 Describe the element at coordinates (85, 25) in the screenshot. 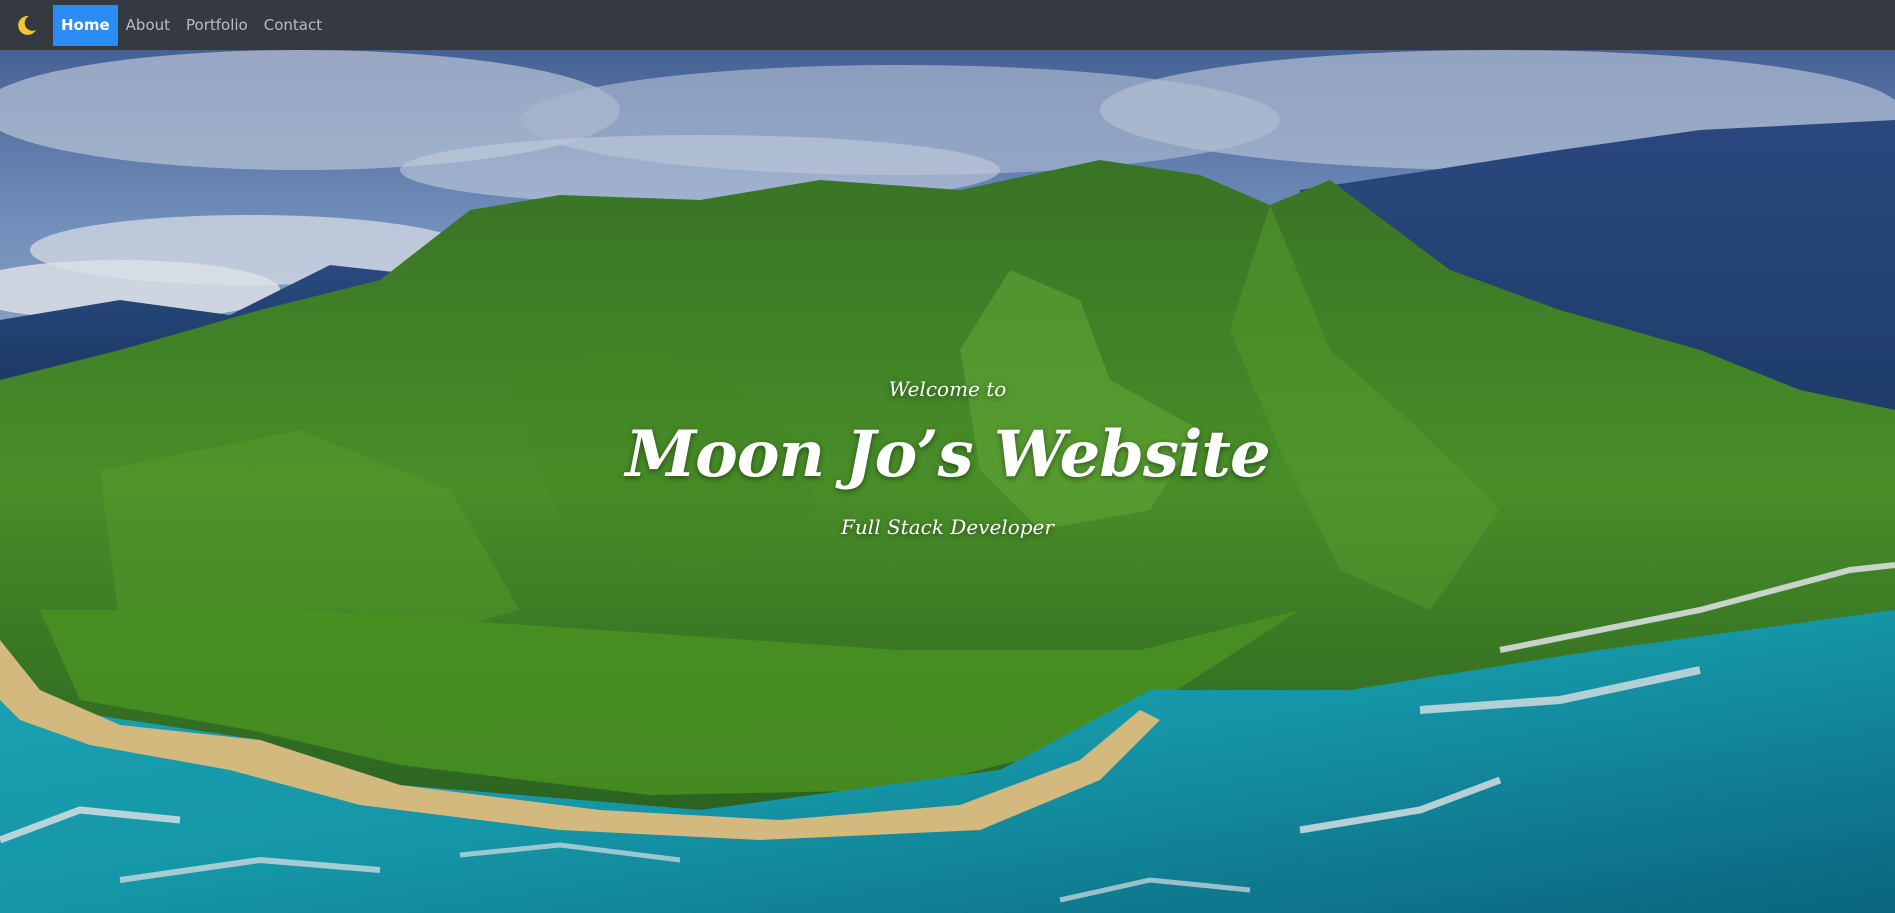

I see `nav-home: Home` at that location.